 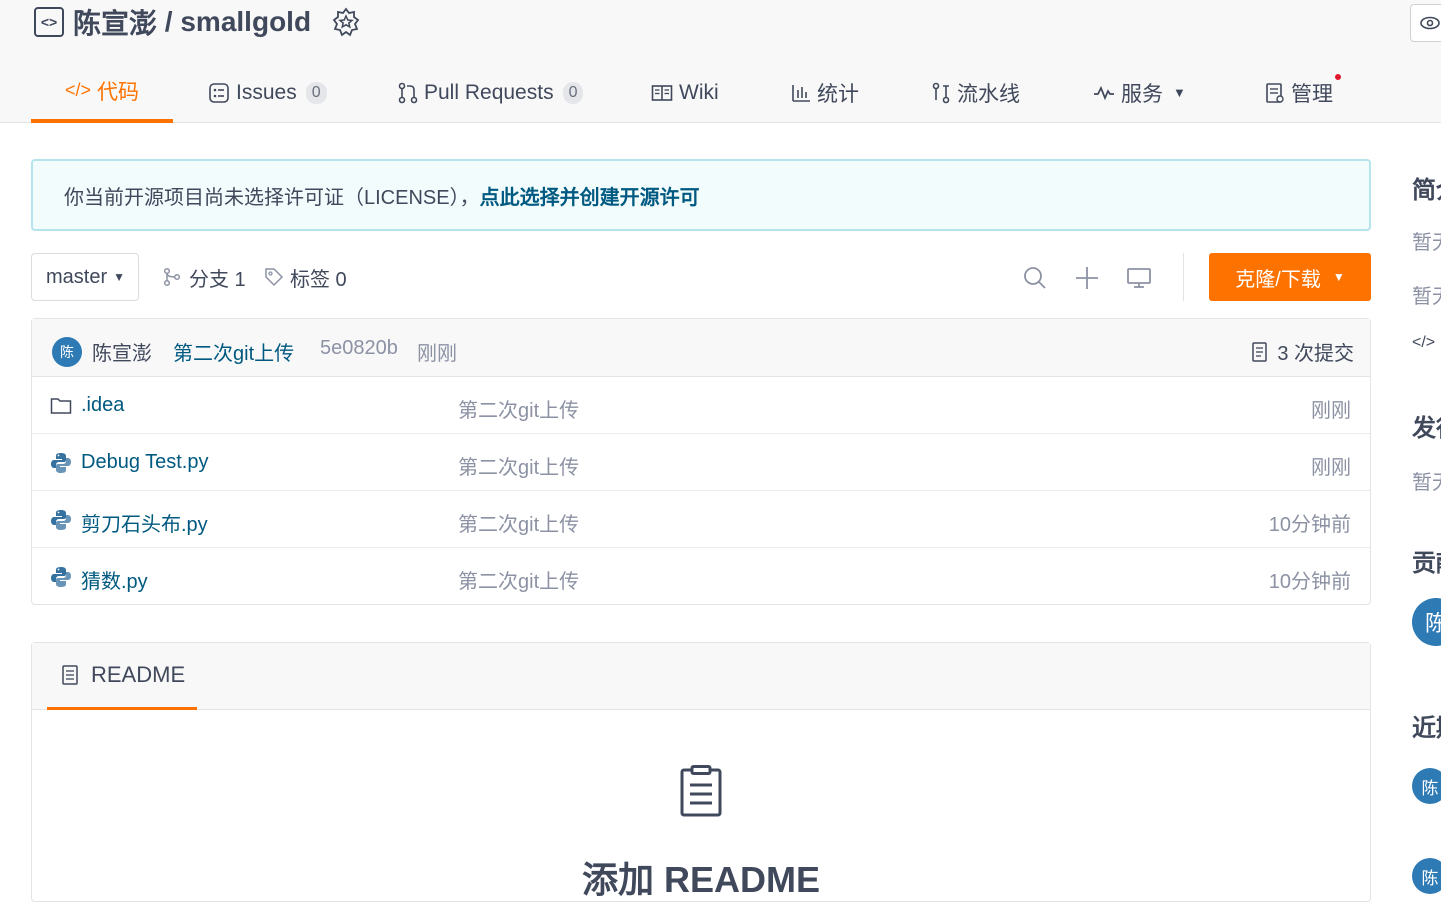 I want to click on pipeline-icon, so click(x=941, y=92).